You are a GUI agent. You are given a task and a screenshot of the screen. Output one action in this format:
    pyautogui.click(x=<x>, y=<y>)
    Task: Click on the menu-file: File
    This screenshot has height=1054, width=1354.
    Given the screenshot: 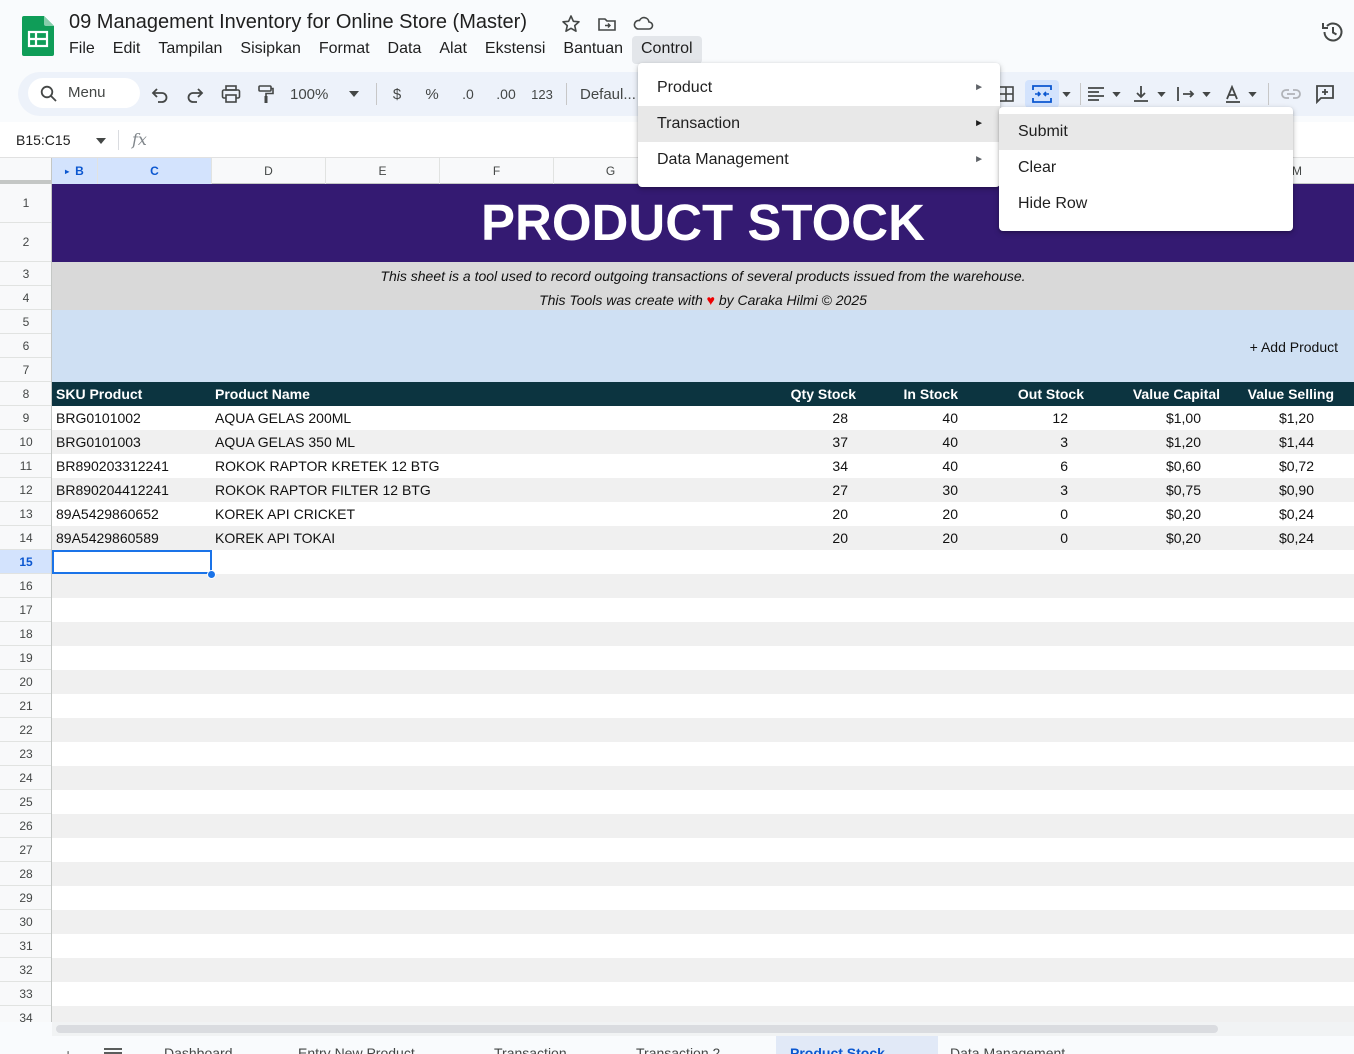 What is the action you would take?
    pyautogui.click(x=82, y=50)
    